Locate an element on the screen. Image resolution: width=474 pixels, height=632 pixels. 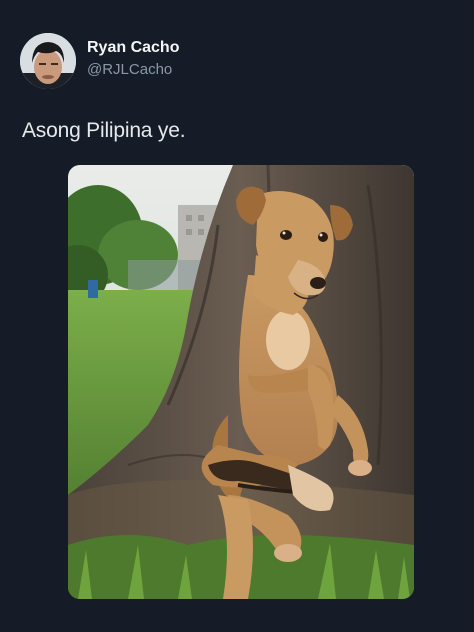
author-handle: @RJLCacho is located at coordinates (129, 69).